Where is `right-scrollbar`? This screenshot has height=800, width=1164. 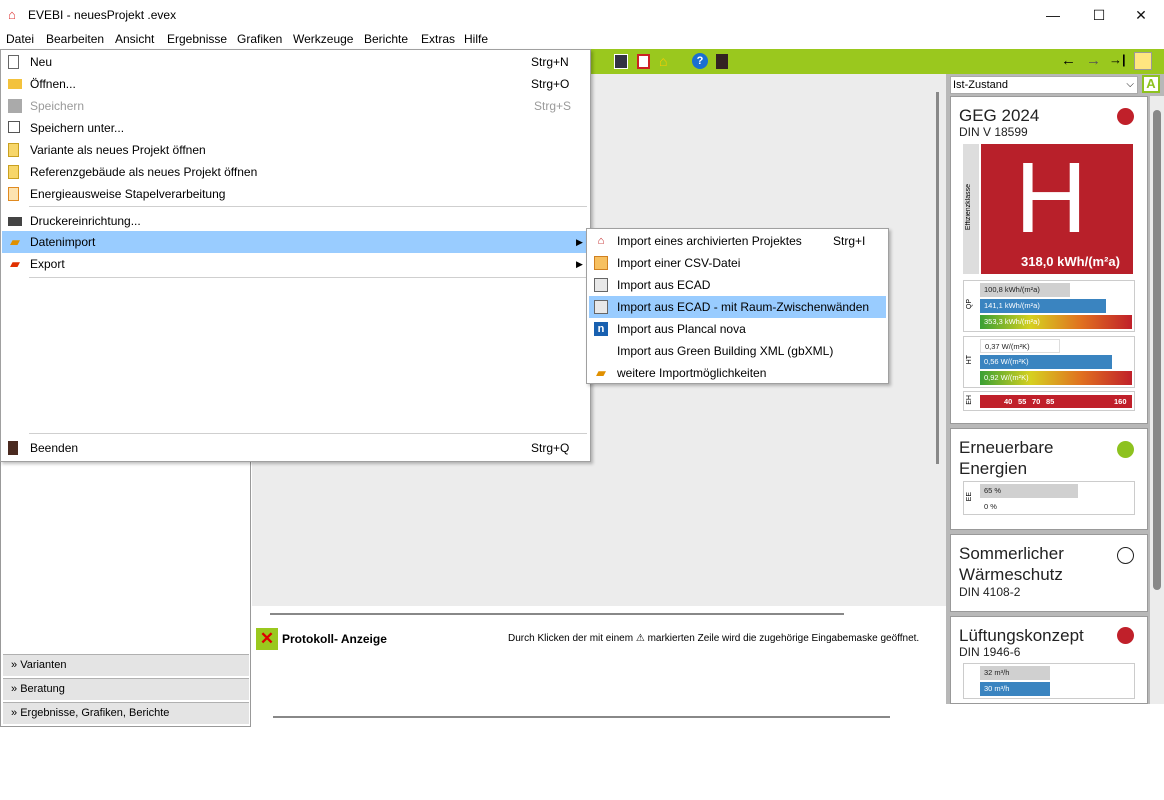 right-scrollbar is located at coordinates (1157, 400).